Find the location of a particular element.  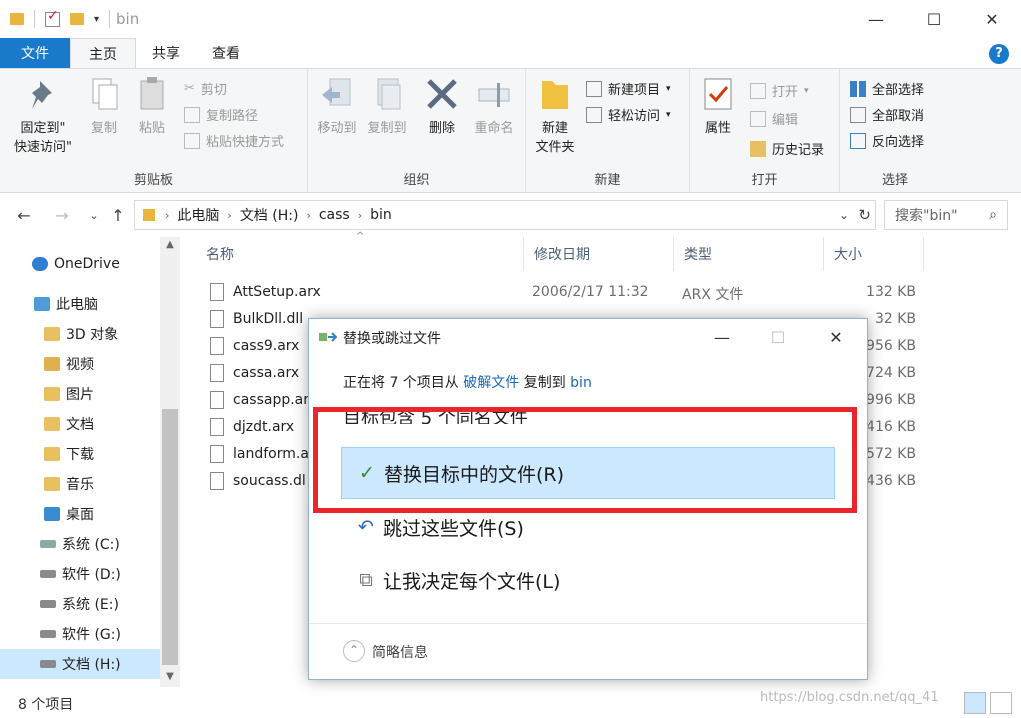

scroll-up-arrow: ▲ is located at coordinates (170, 244).